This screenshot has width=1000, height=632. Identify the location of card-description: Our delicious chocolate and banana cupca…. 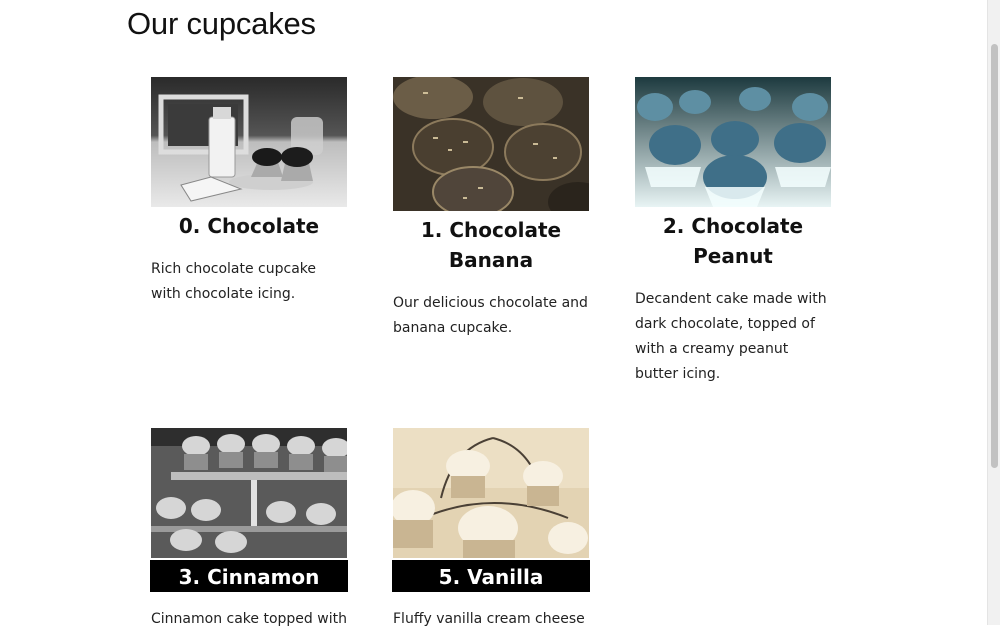
(490, 315).